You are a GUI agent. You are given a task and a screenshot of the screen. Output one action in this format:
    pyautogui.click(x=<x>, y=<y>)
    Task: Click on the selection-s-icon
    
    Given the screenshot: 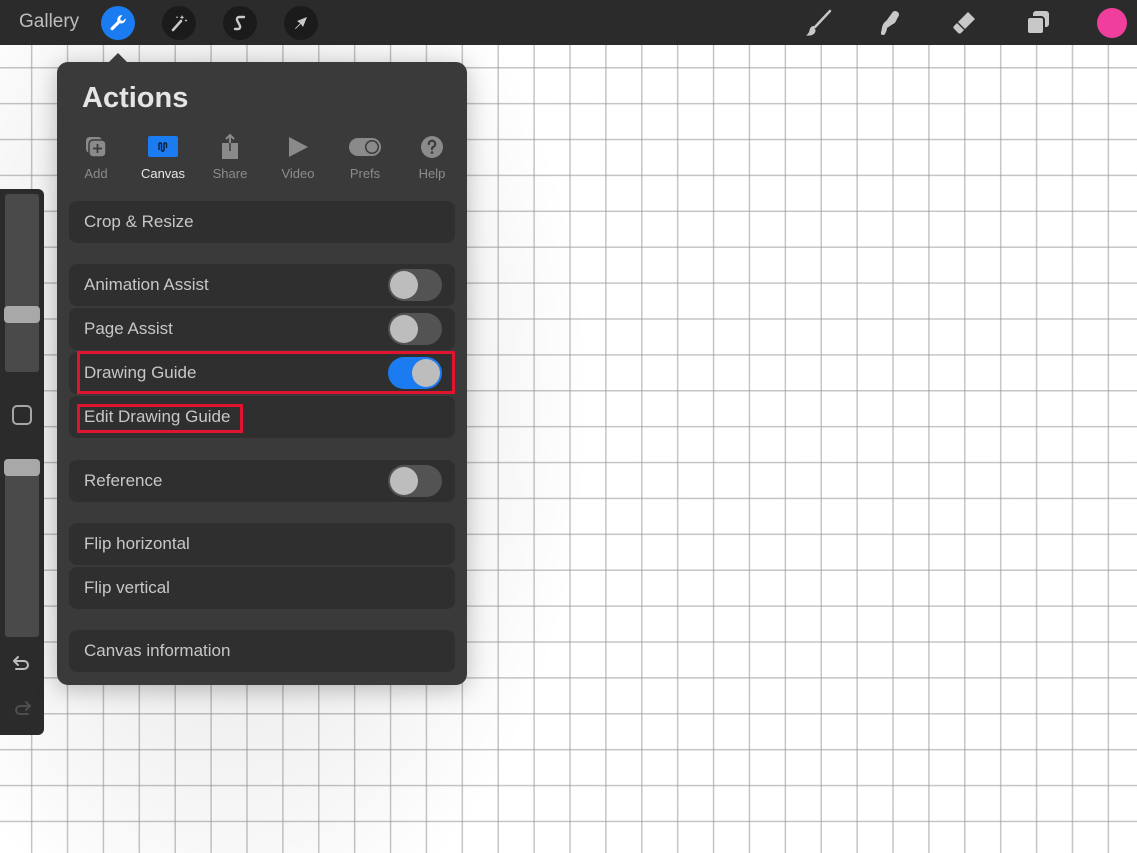 What is the action you would take?
    pyautogui.click(x=239, y=23)
    